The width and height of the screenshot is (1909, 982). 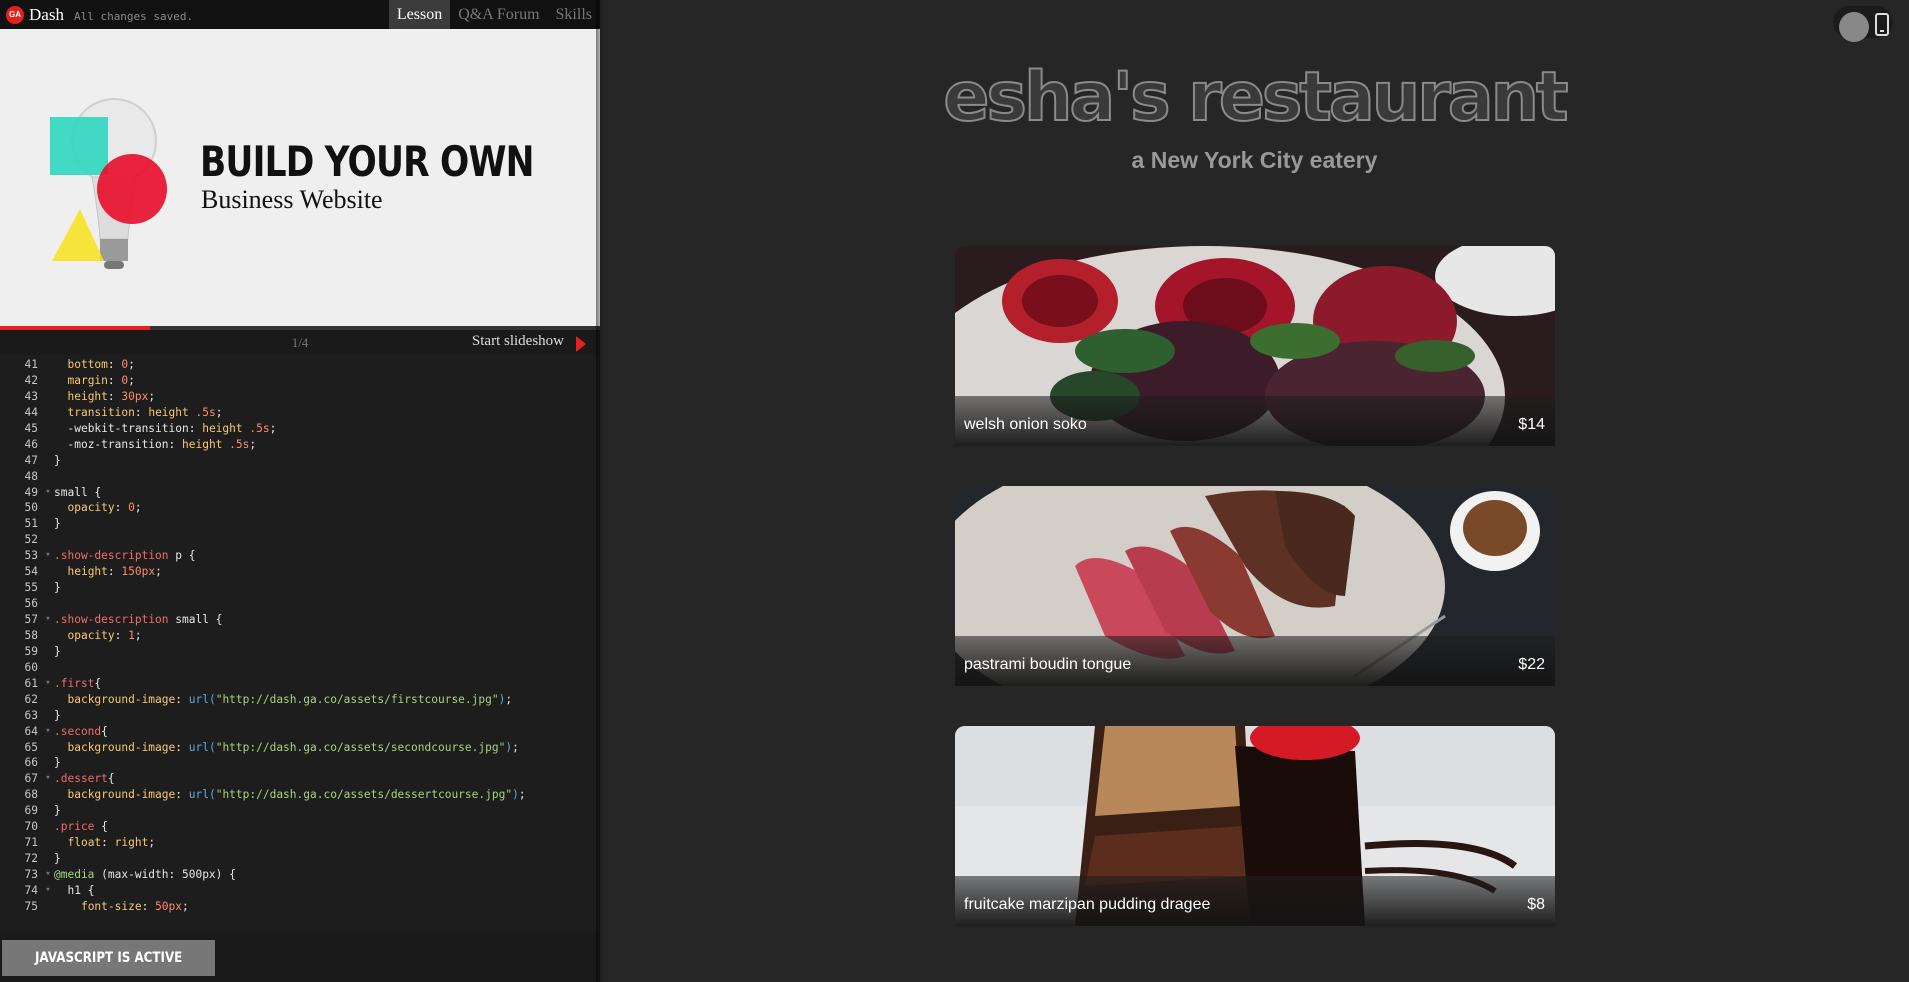 I want to click on line-number: 72, so click(x=31, y=859).